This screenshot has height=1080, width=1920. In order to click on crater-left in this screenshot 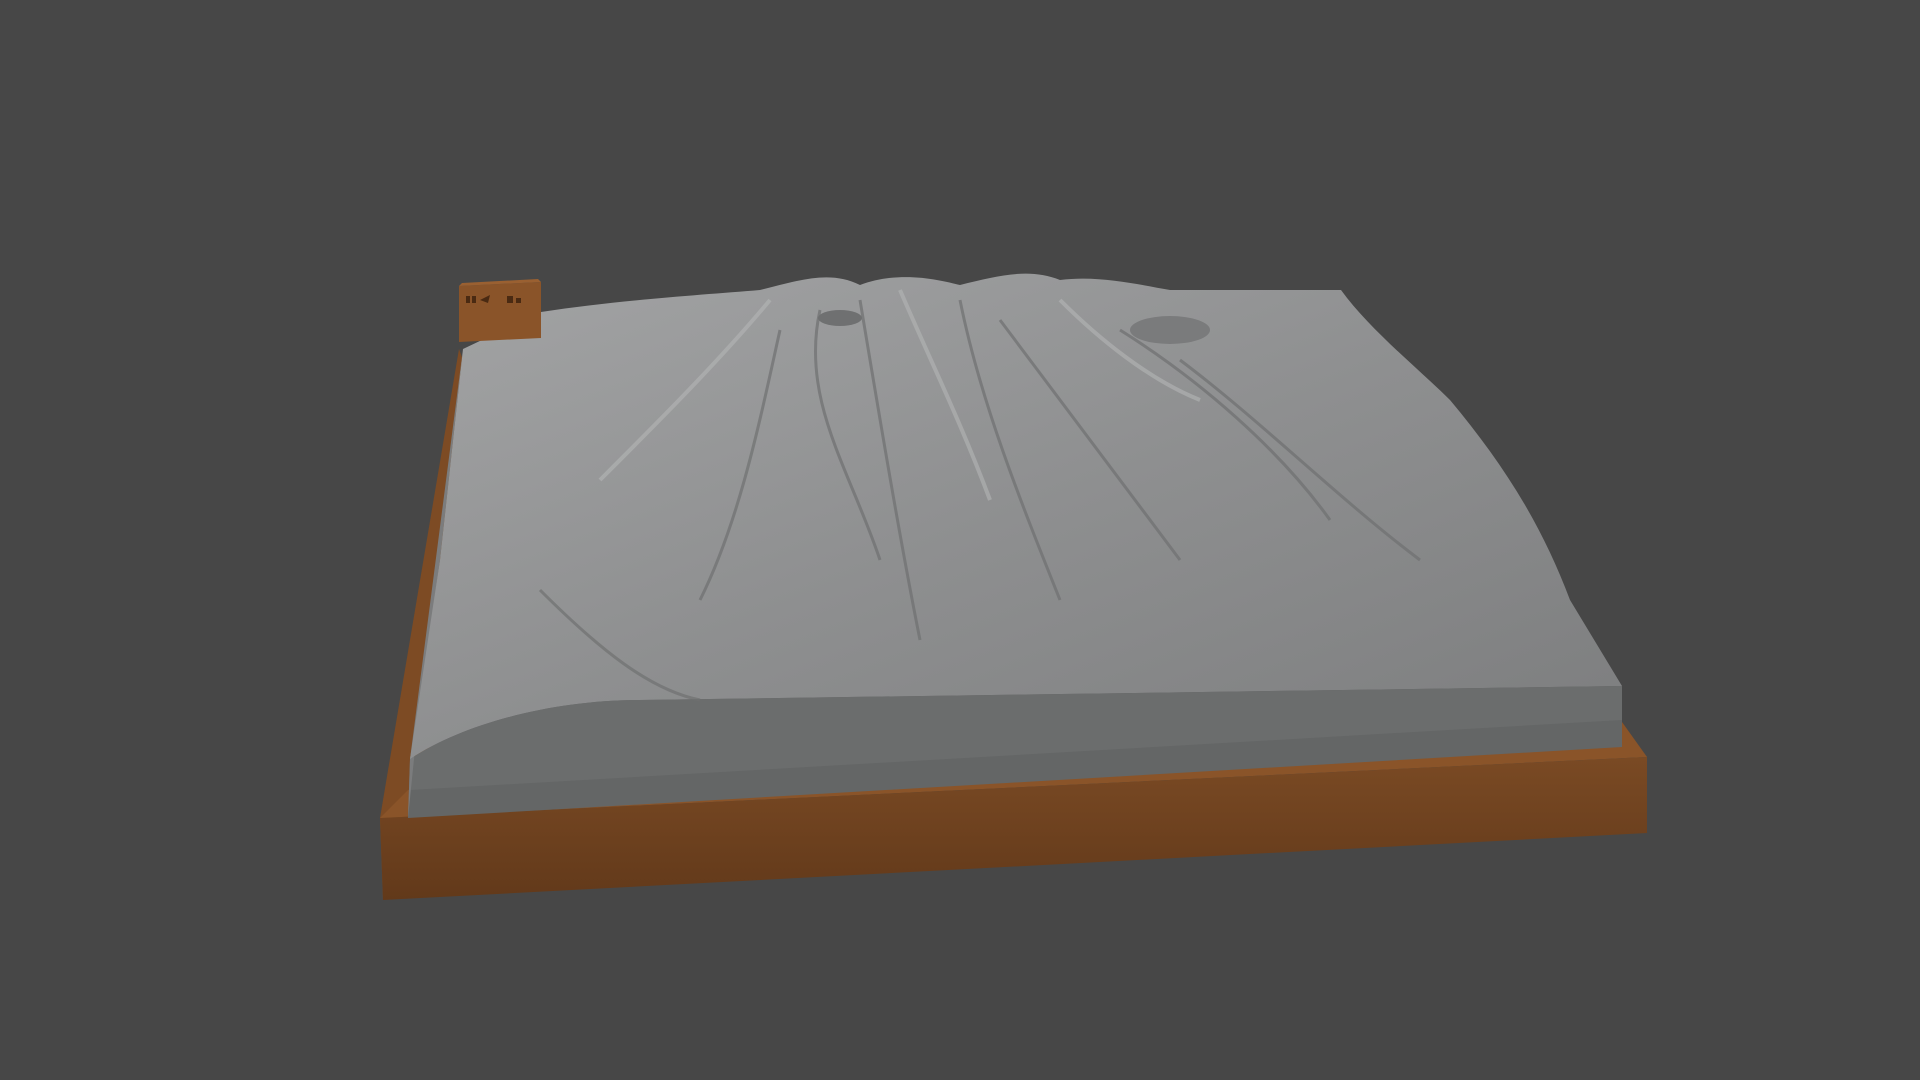, I will do `click(840, 318)`.